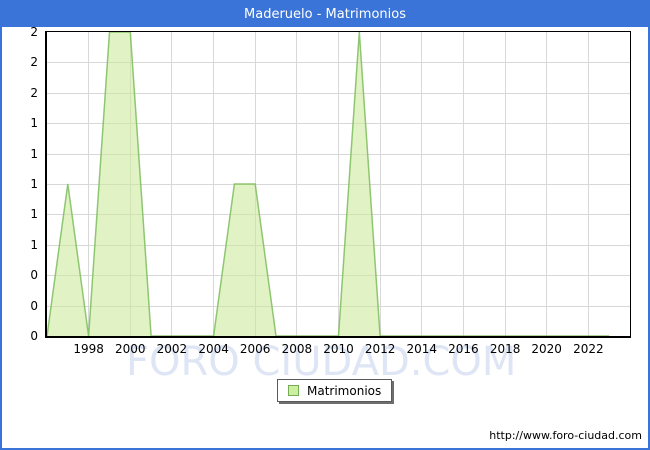 Image resolution: width=650 pixels, height=450 pixels. I want to click on legend: Matrimonios, so click(335, 390).